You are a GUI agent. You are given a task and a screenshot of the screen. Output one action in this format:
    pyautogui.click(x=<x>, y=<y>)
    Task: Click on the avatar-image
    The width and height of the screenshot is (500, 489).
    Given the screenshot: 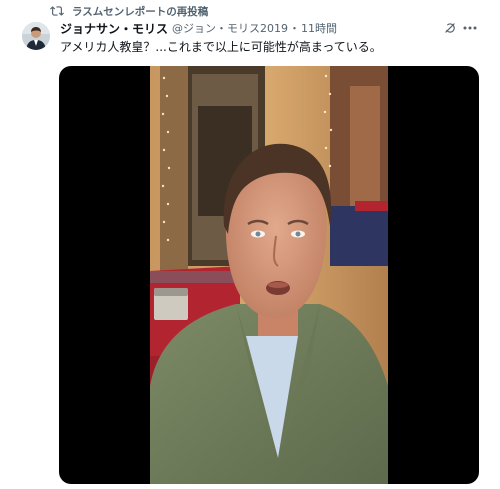 What is the action you would take?
    pyautogui.click(x=36, y=36)
    